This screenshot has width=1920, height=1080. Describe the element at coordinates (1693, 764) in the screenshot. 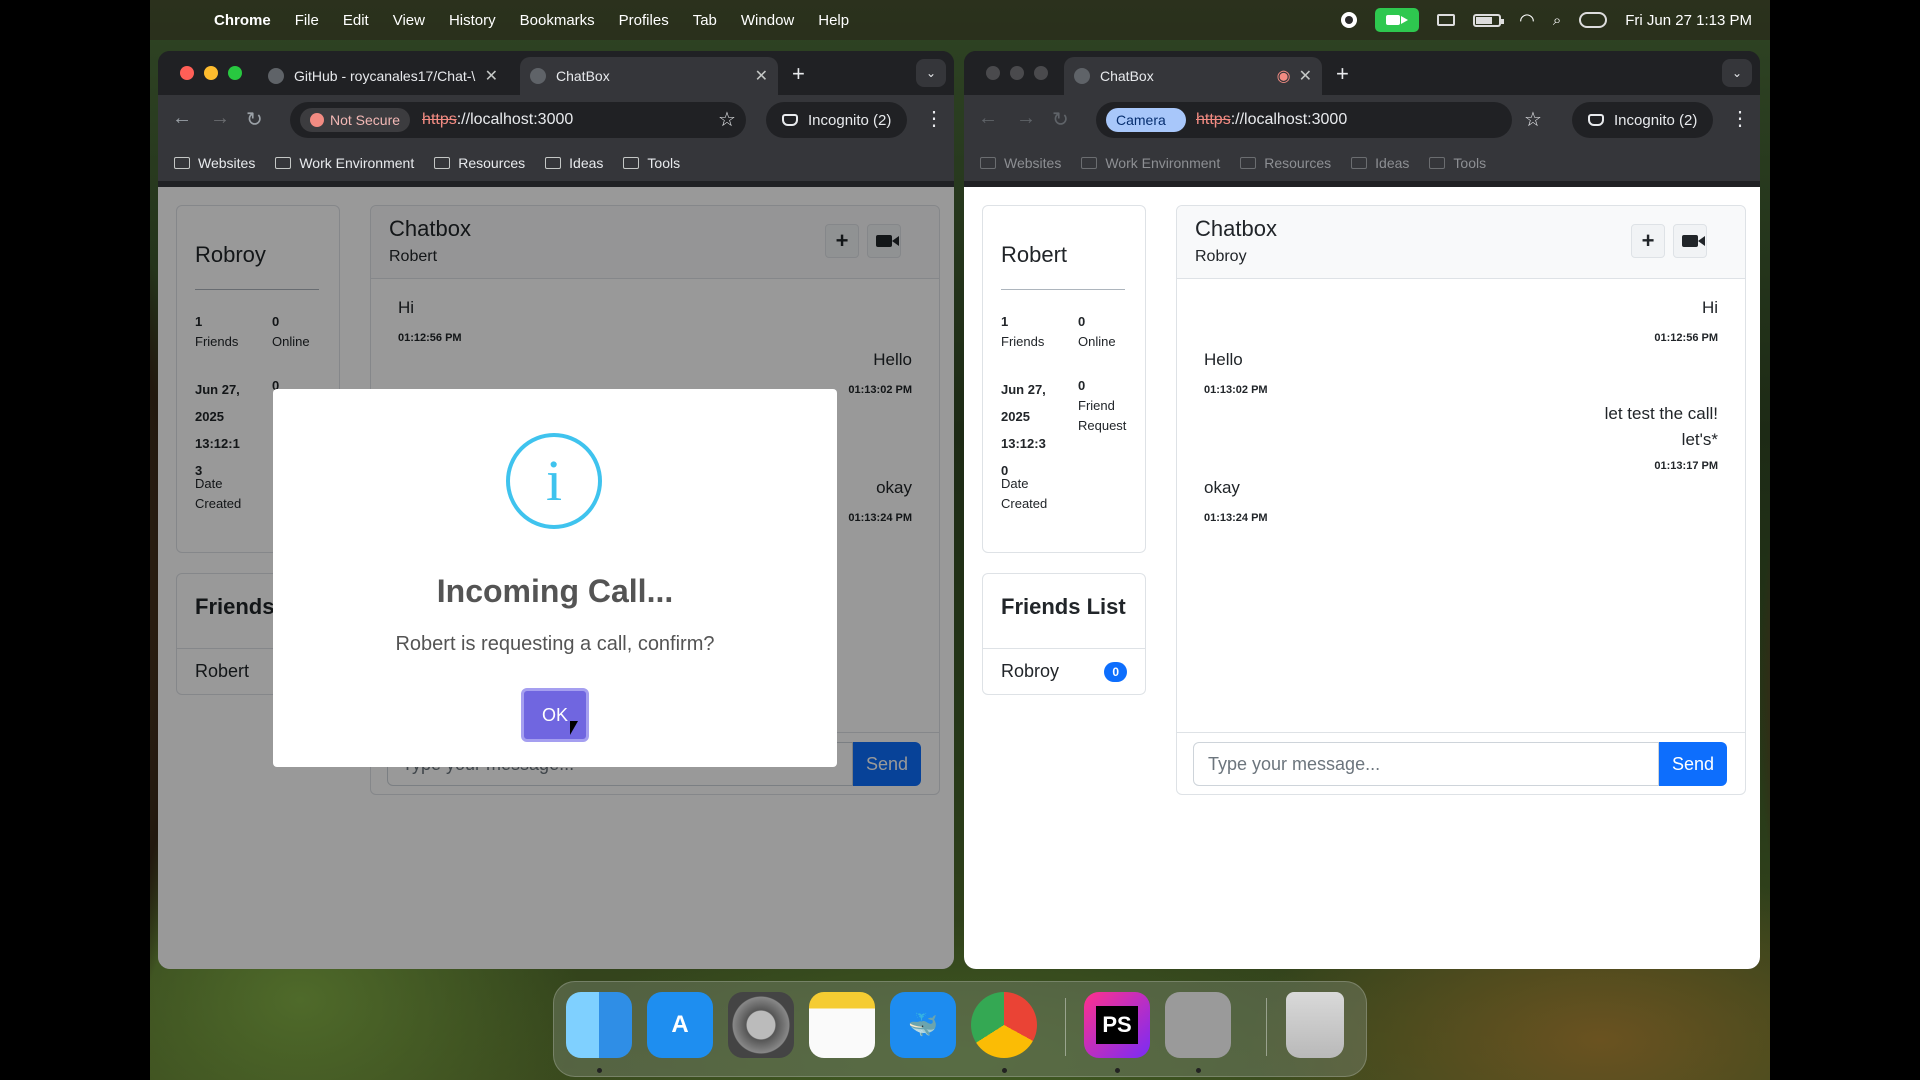

I see `send-button: Send` at that location.